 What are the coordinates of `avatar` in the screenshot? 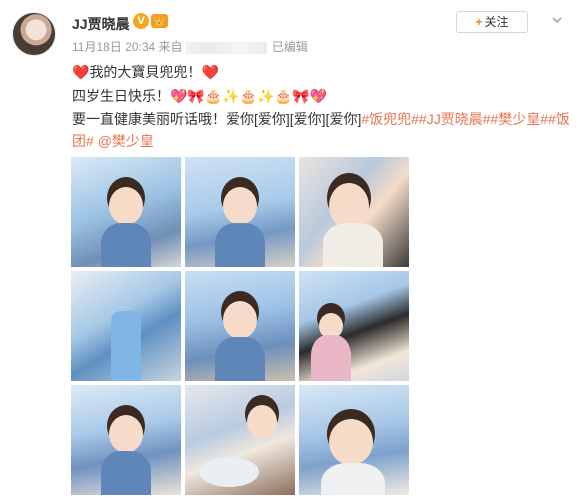 It's located at (34, 34).